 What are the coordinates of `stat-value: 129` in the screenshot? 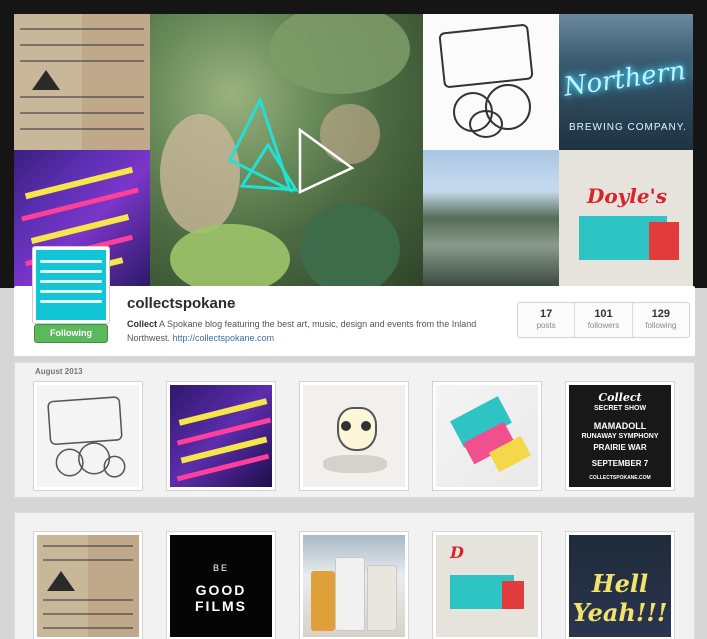 It's located at (660, 314).